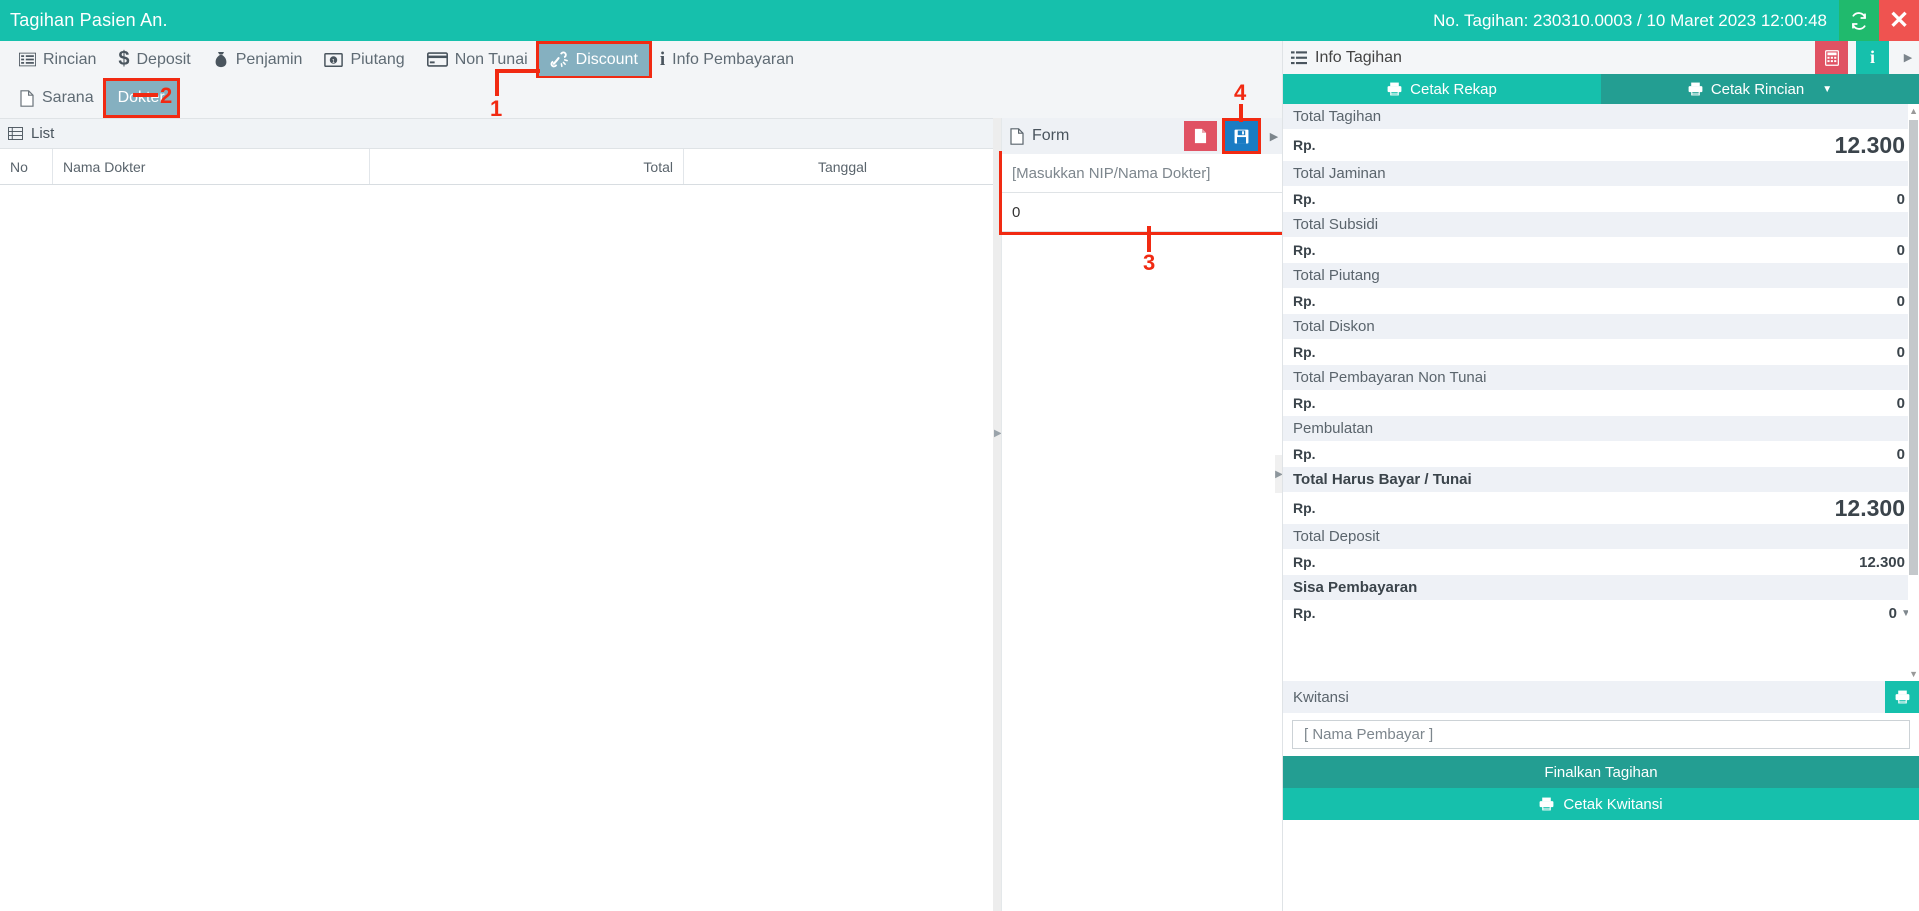 This screenshot has width=1919, height=911. I want to click on toolbar-item-piutang: 1 Piutang, so click(364, 60).